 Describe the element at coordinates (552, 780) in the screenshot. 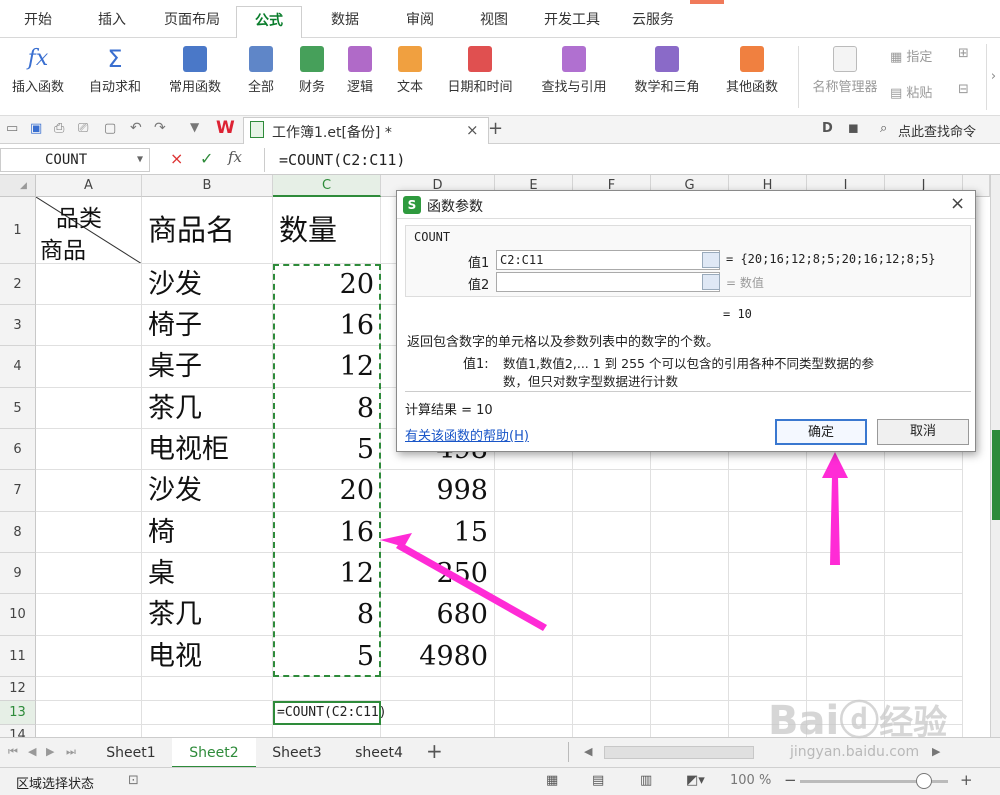

I see `normal-view-icon: ▦` at that location.